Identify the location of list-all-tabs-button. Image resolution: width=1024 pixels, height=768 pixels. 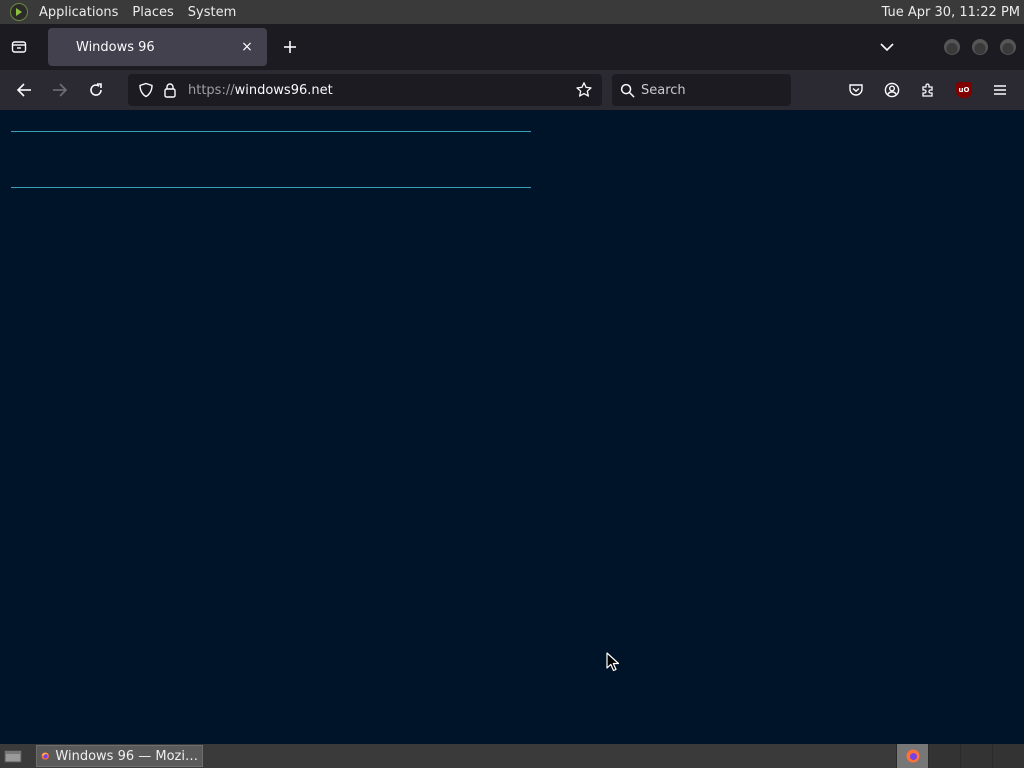
(887, 47).